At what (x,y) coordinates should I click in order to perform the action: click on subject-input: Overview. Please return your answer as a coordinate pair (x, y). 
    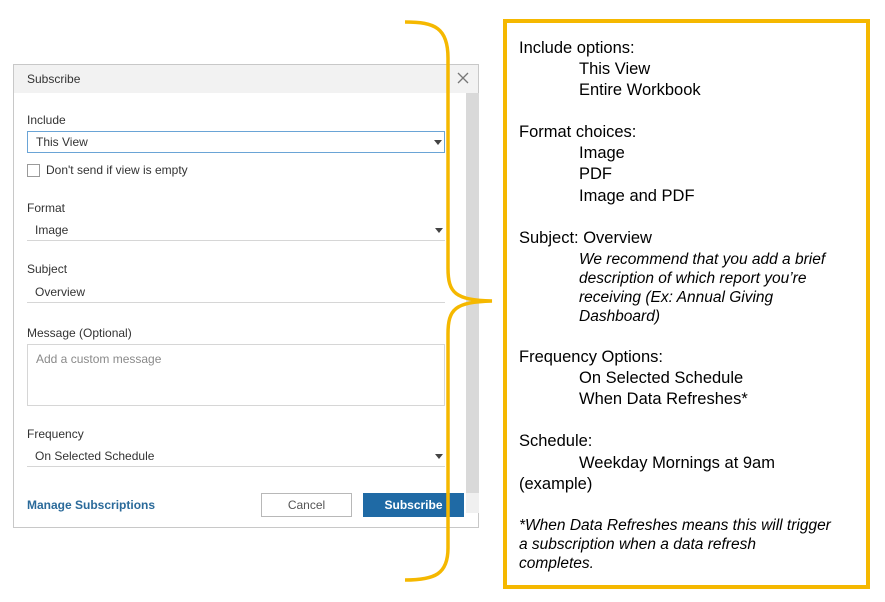
    Looking at the image, I should click on (236, 292).